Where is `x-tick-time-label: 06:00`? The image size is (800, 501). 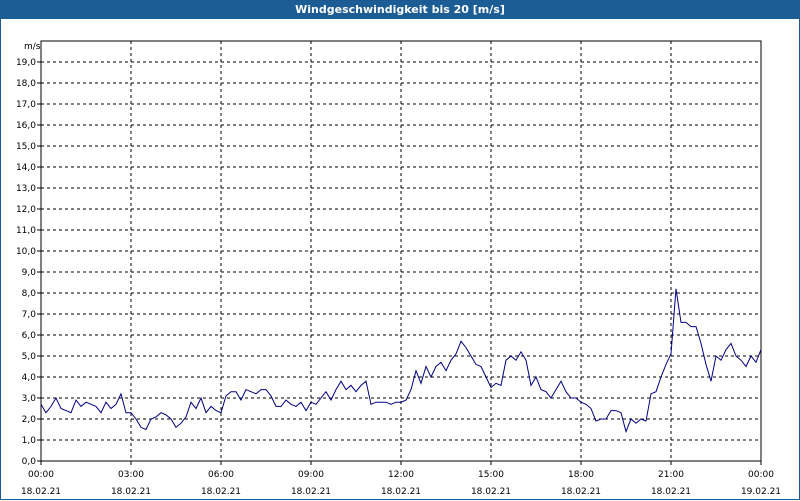 x-tick-time-label: 06:00 is located at coordinates (221, 475).